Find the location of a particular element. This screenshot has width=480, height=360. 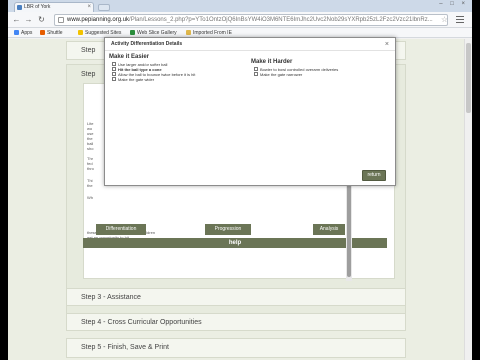

bookmark-star-icon: ☆ is located at coordinates (444, 19).